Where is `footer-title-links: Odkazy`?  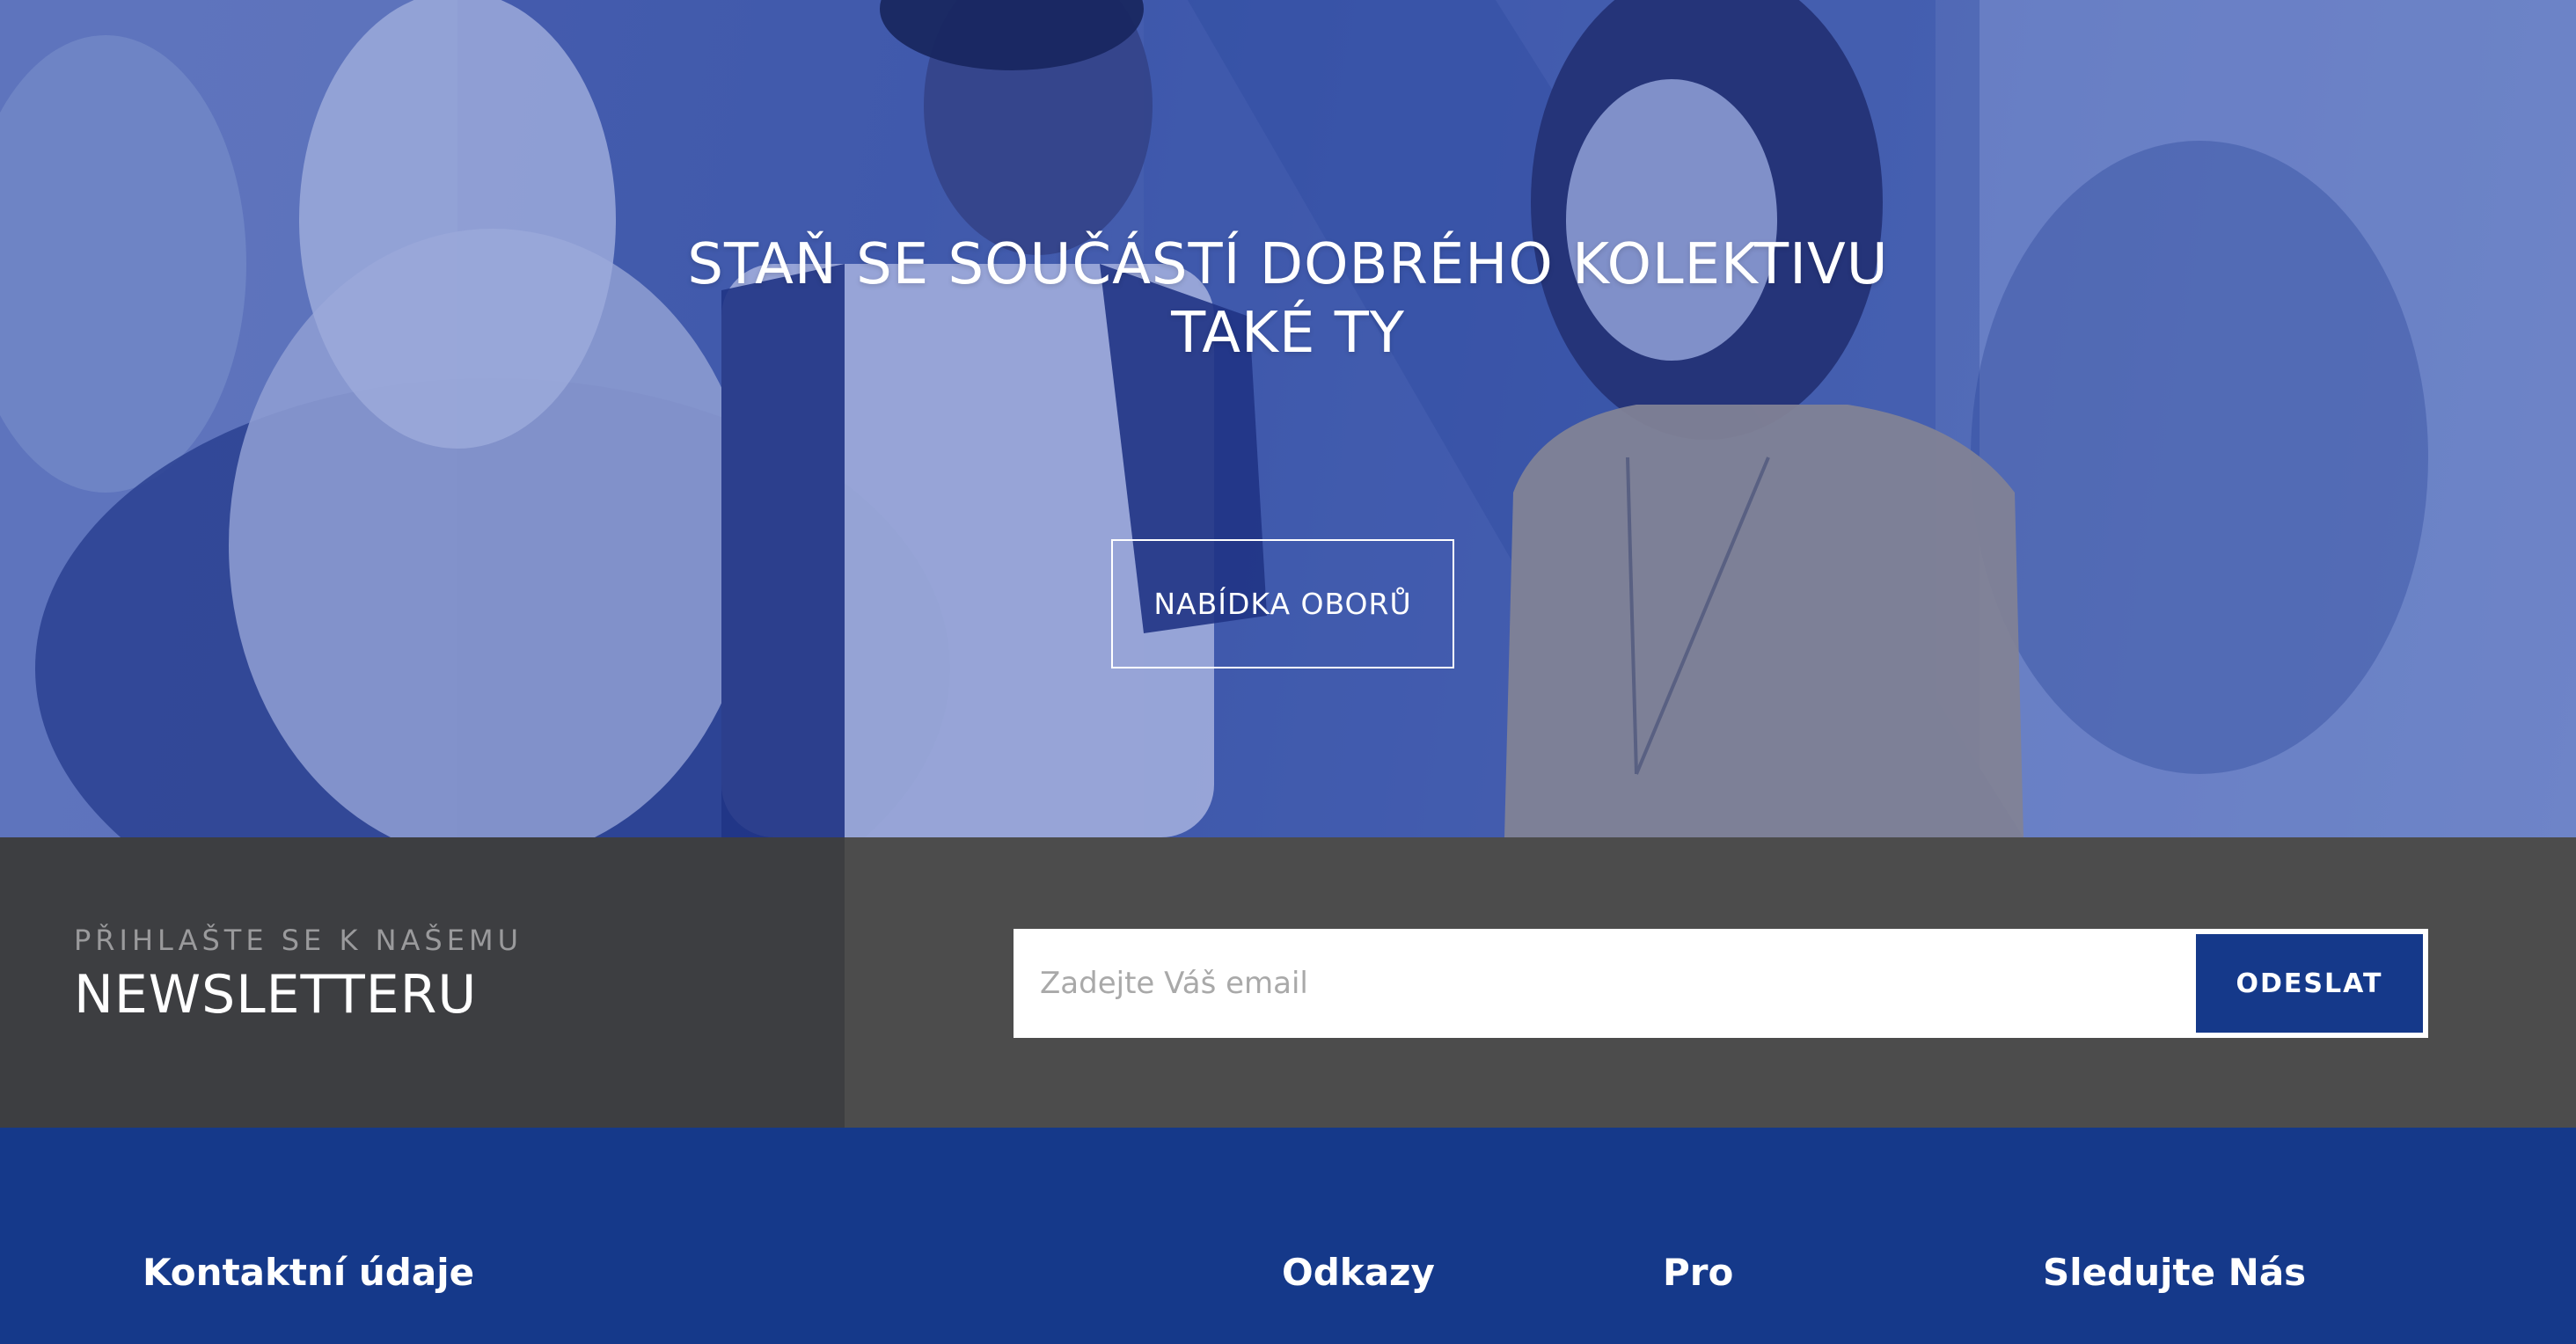 footer-title-links: Odkazy is located at coordinates (1358, 1272).